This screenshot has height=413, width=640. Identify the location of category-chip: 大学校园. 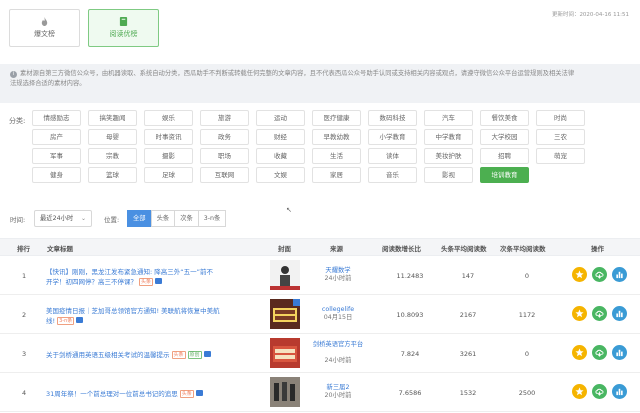
(504, 137).